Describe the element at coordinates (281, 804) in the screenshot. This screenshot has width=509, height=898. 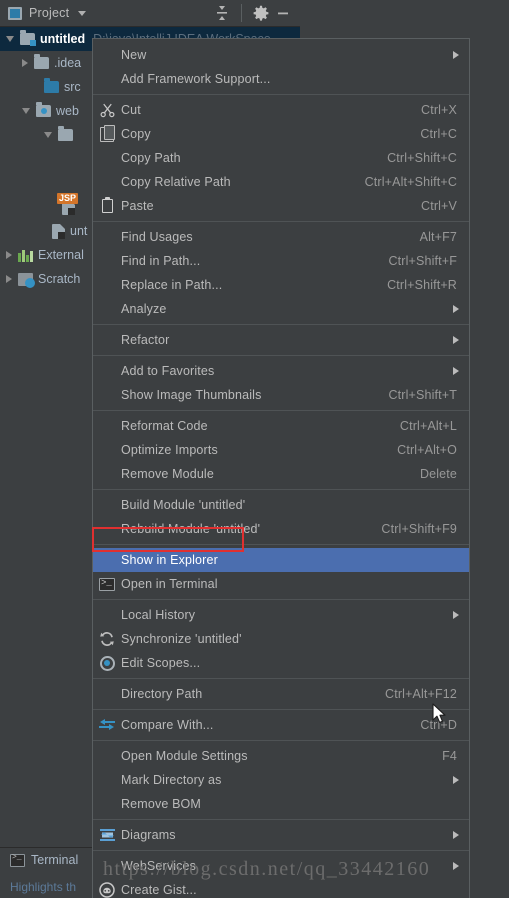
I see `menu-item-remove-bom: Remove BOM` at that location.